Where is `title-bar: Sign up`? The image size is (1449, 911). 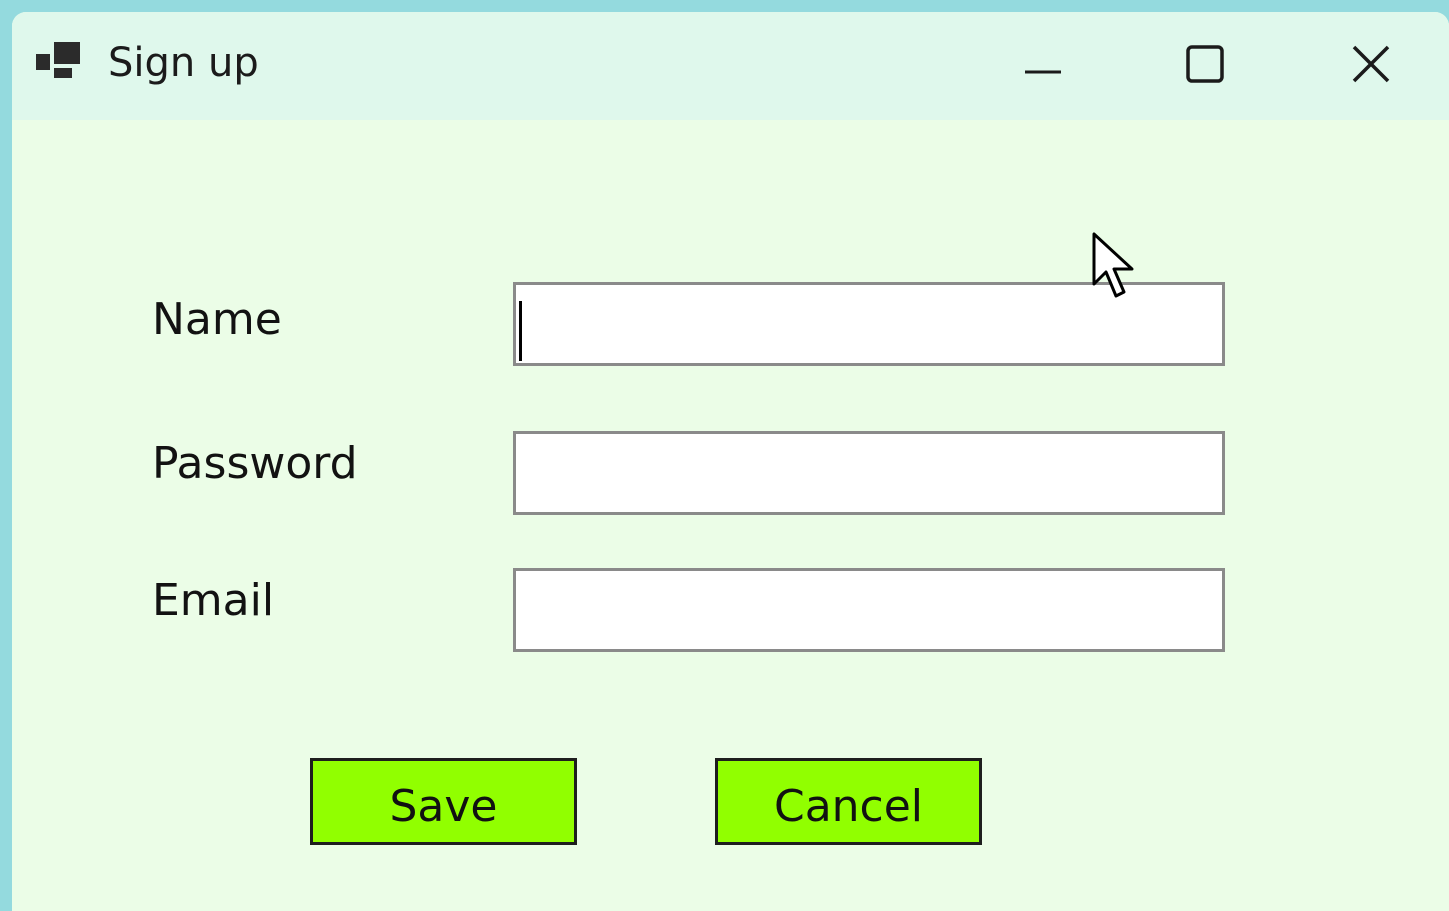
title-bar: Sign up is located at coordinates (730, 66).